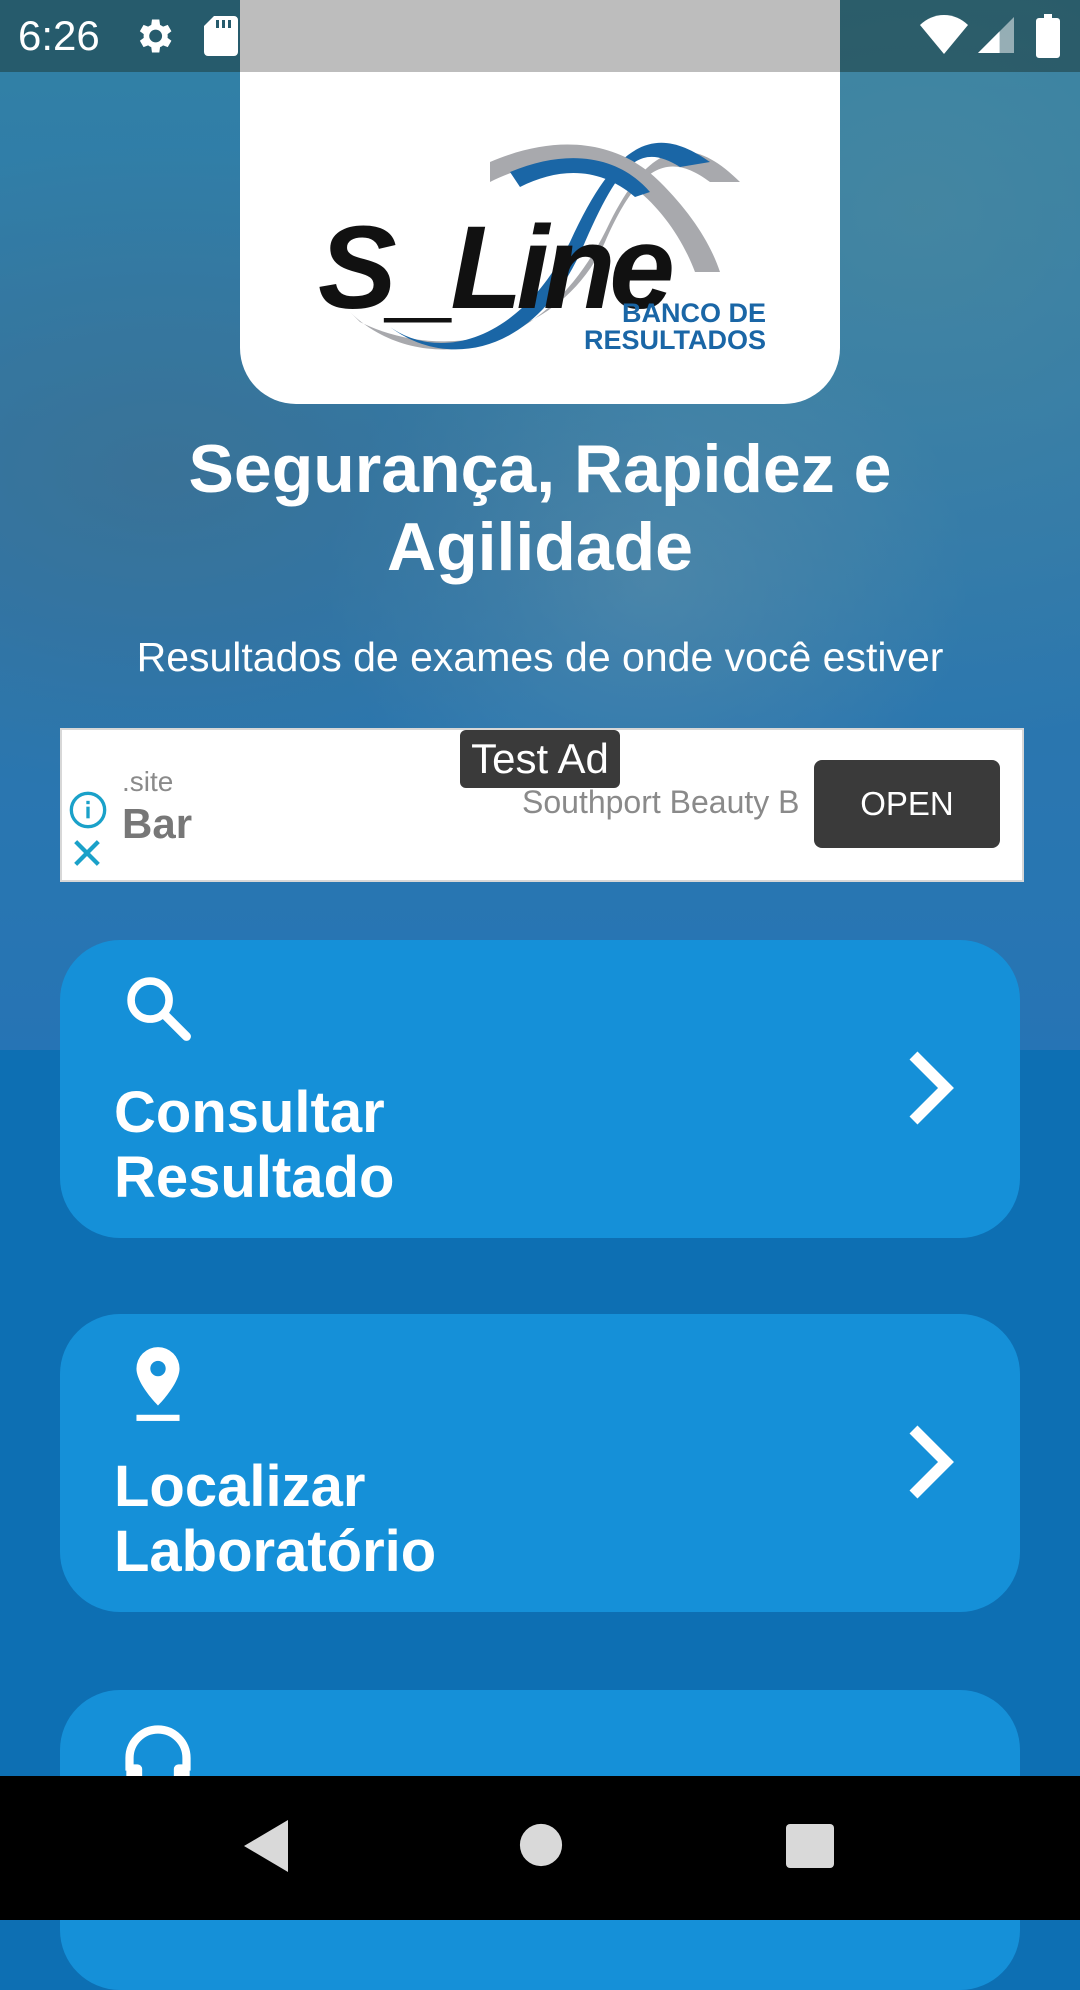 The width and height of the screenshot is (1080, 1990). What do you see at coordinates (540, 508) in the screenshot?
I see `page-headline: Segurança, Rapidez e Agilidade` at bounding box center [540, 508].